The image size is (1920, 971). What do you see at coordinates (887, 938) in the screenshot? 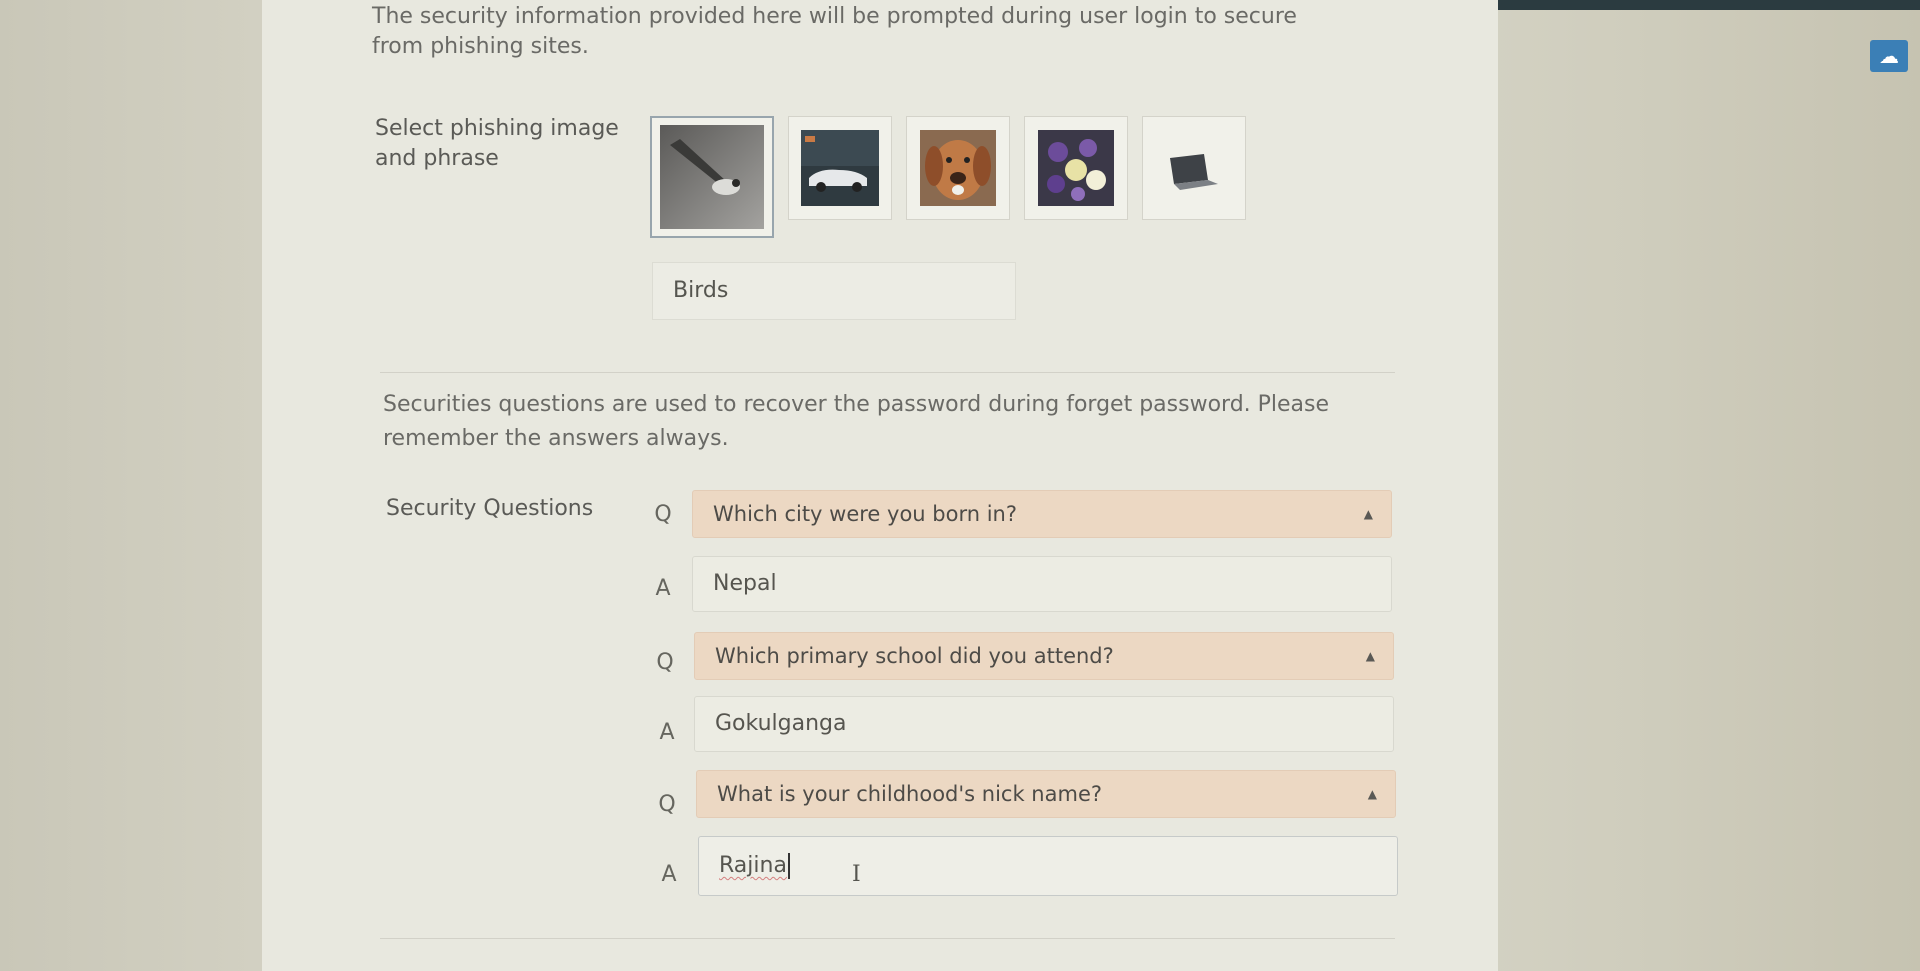
I see `bottom-divider` at bounding box center [887, 938].